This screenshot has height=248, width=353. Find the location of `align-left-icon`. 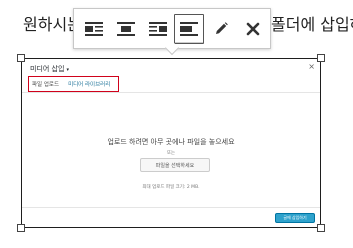

align-left-icon is located at coordinates (93, 28).